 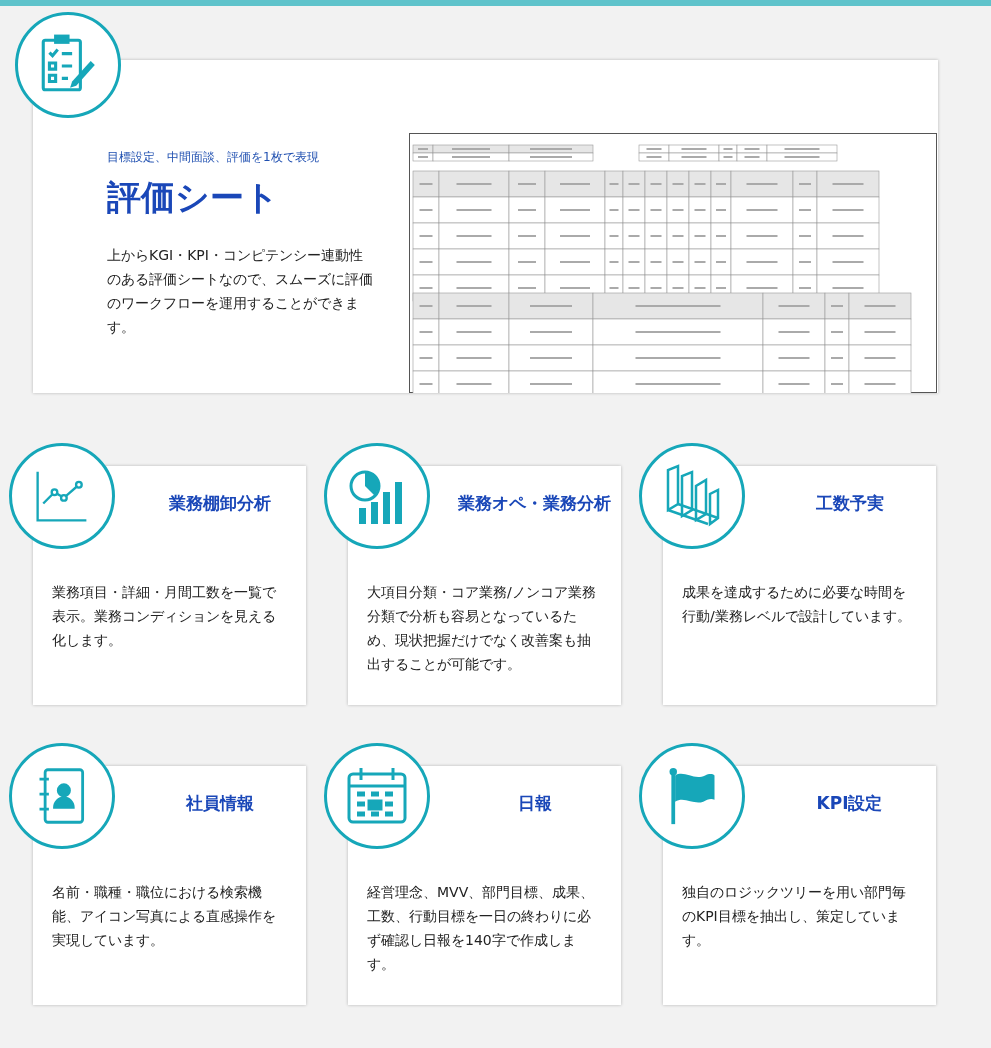 What do you see at coordinates (213, 157) in the screenshot?
I see `subtitle: 目標設定、中間面談、評価を1枚で表現` at bounding box center [213, 157].